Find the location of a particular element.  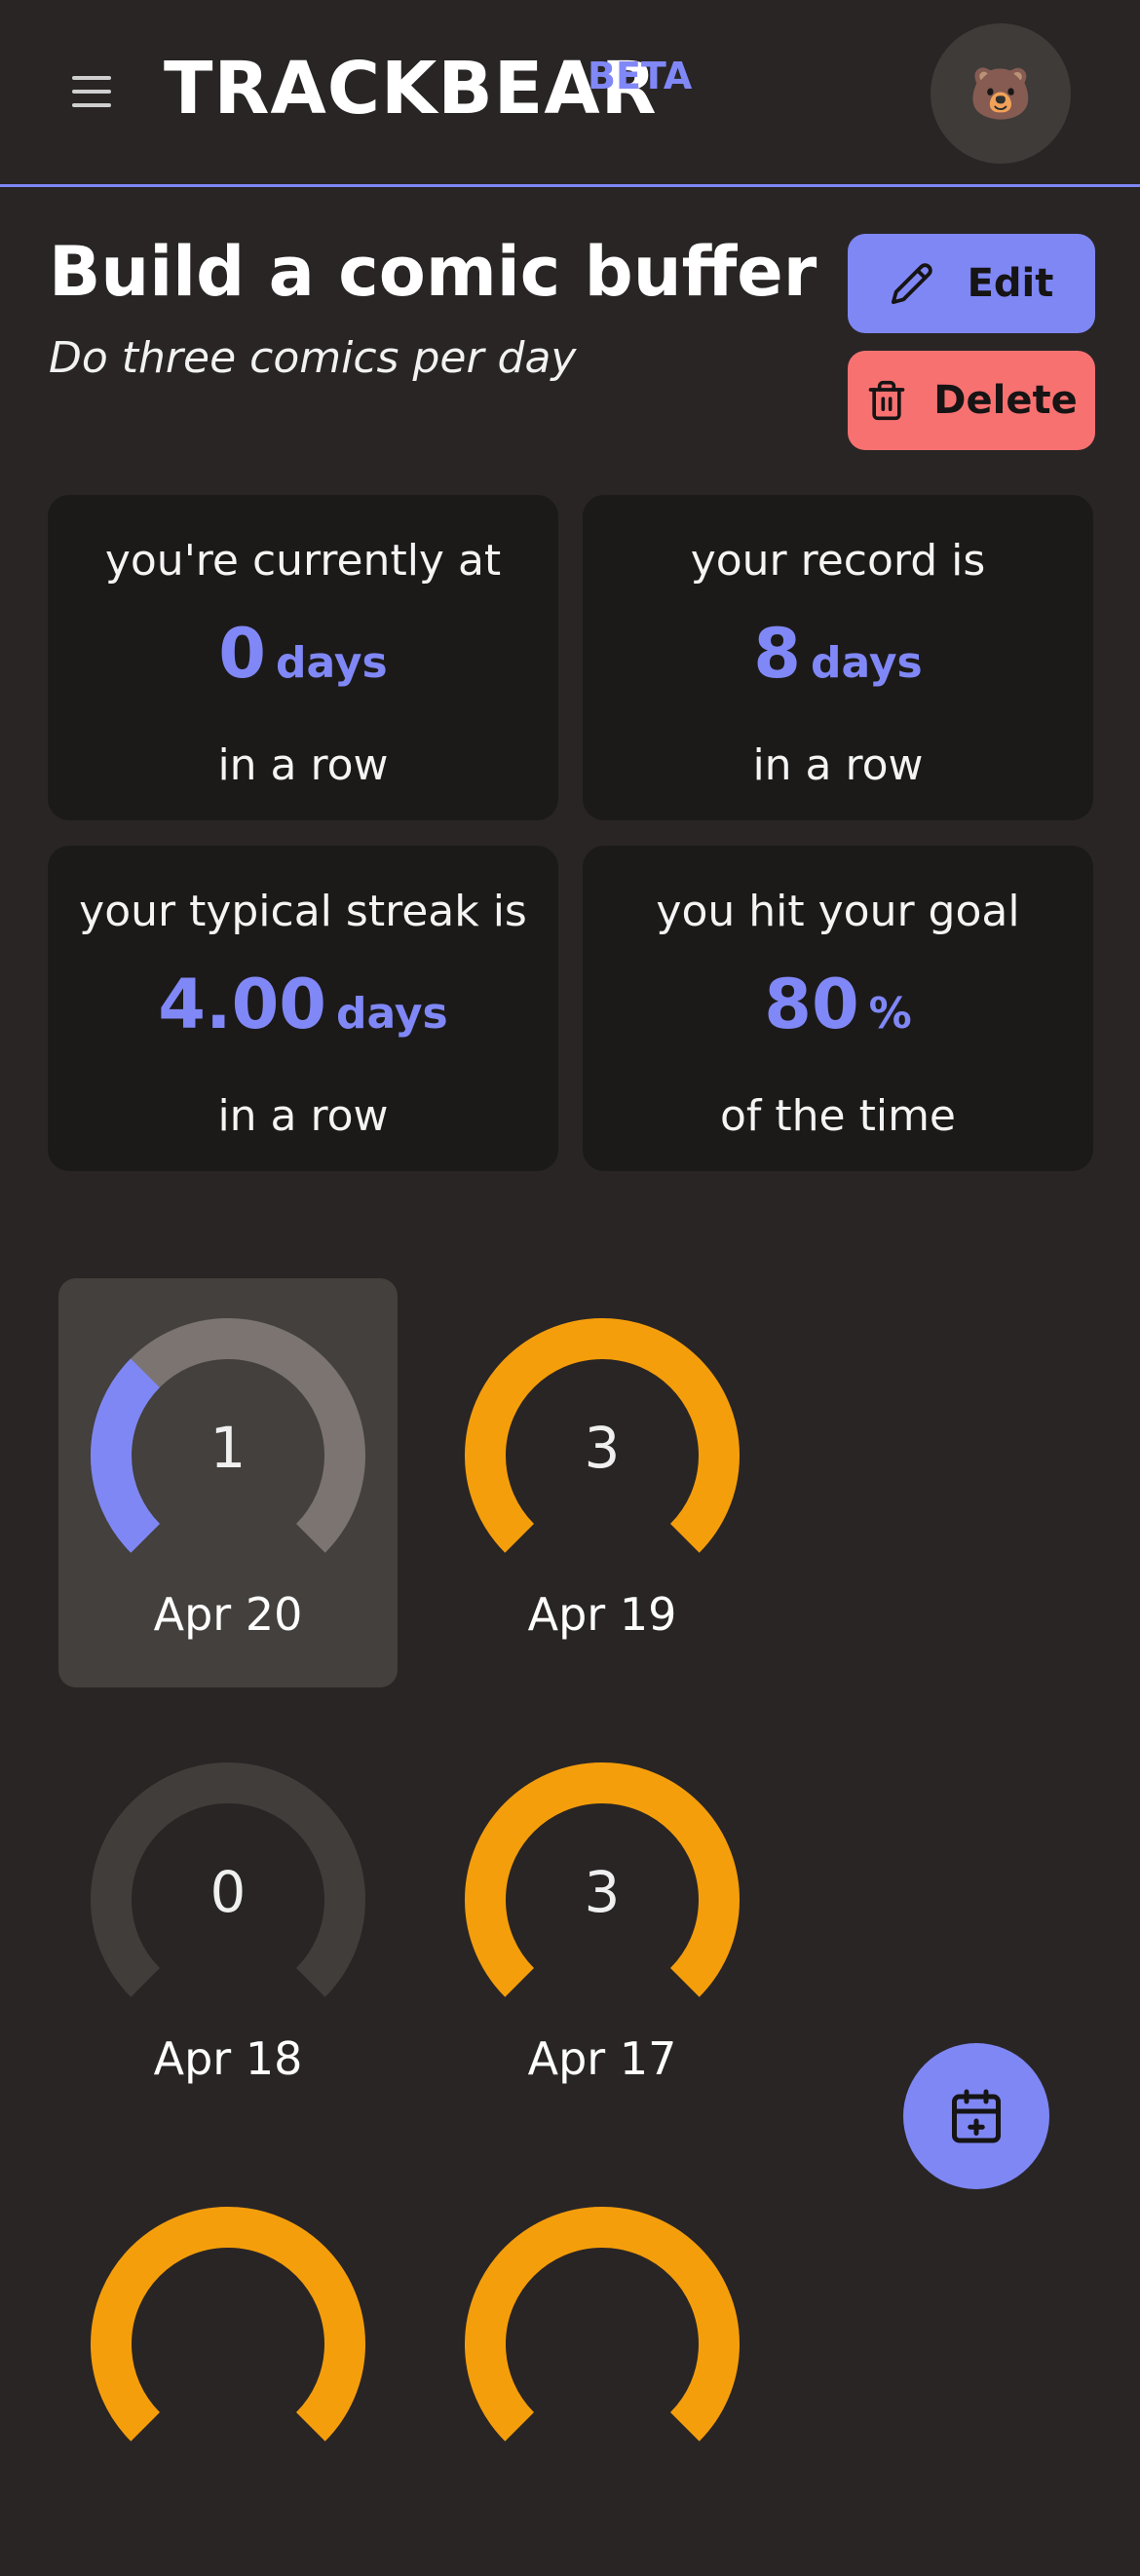

app-logo: TRACKBEAR is located at coordinates (411, 89).